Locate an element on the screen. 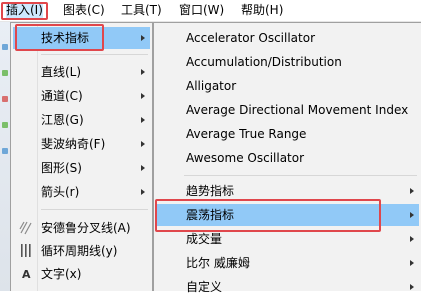 The width and height of the screenshot is (421, 298). menu-window: 窗口(W) is located at coordinates (201, 10).